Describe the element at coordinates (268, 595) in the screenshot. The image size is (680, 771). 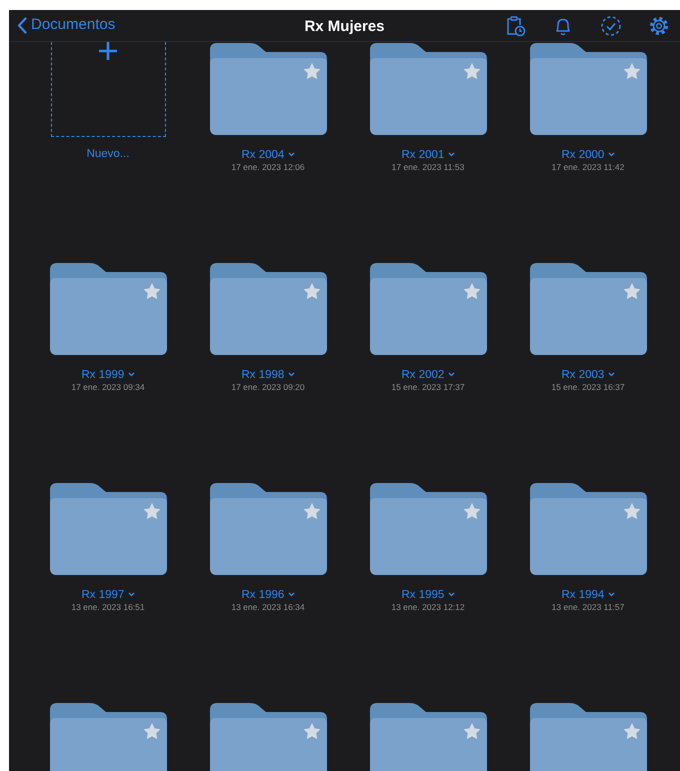
I see `folder-name: Rx 1996` at that location.